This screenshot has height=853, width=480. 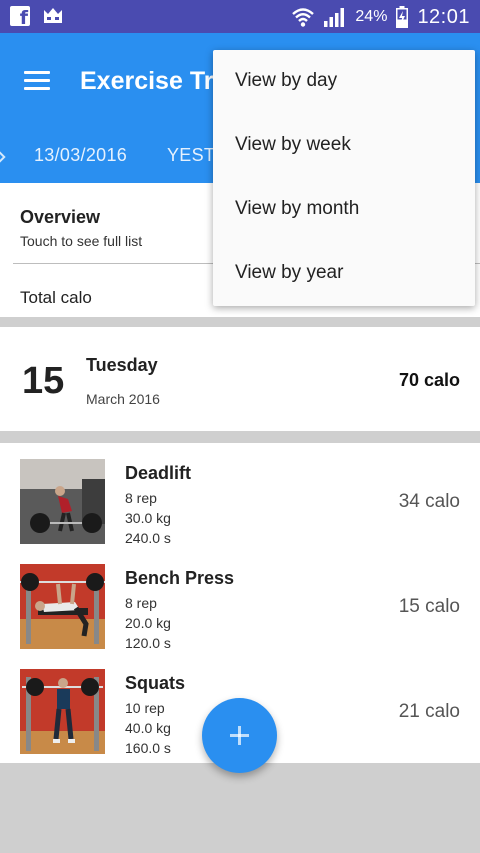 I want to click on hamburger-menu-icon, so click(x=37, y=81).